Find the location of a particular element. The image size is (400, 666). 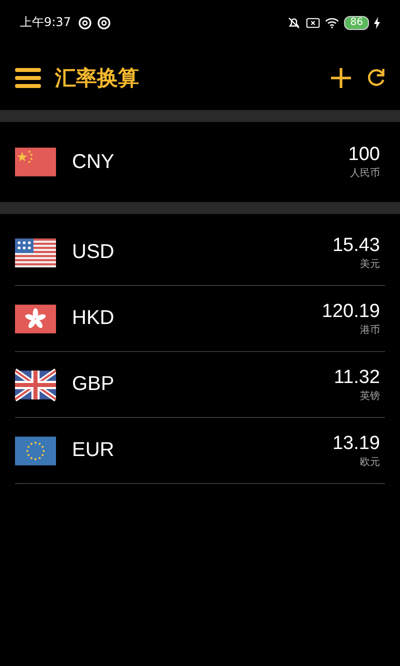

wifi-icon is located at coordinates (332, 23).